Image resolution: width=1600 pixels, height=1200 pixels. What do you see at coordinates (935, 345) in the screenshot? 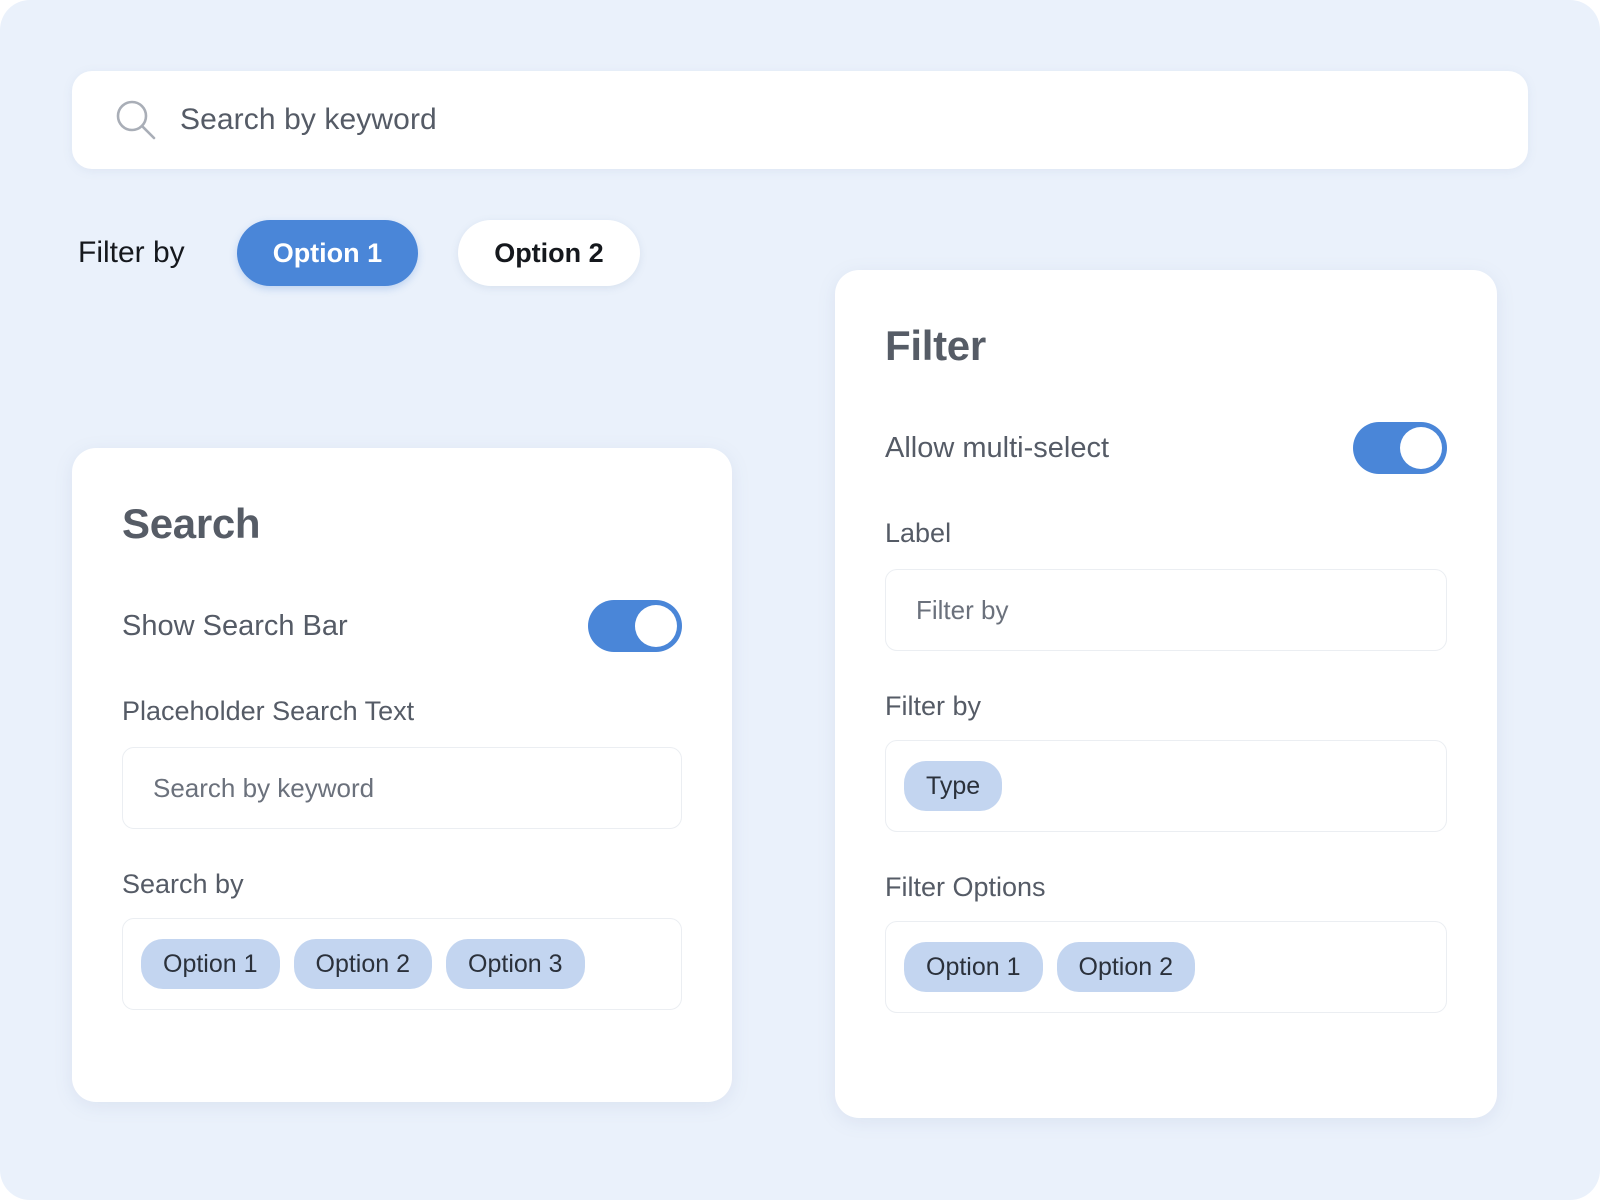
I see `filter-panel-title: Filter` at bounding box center [935, 345].